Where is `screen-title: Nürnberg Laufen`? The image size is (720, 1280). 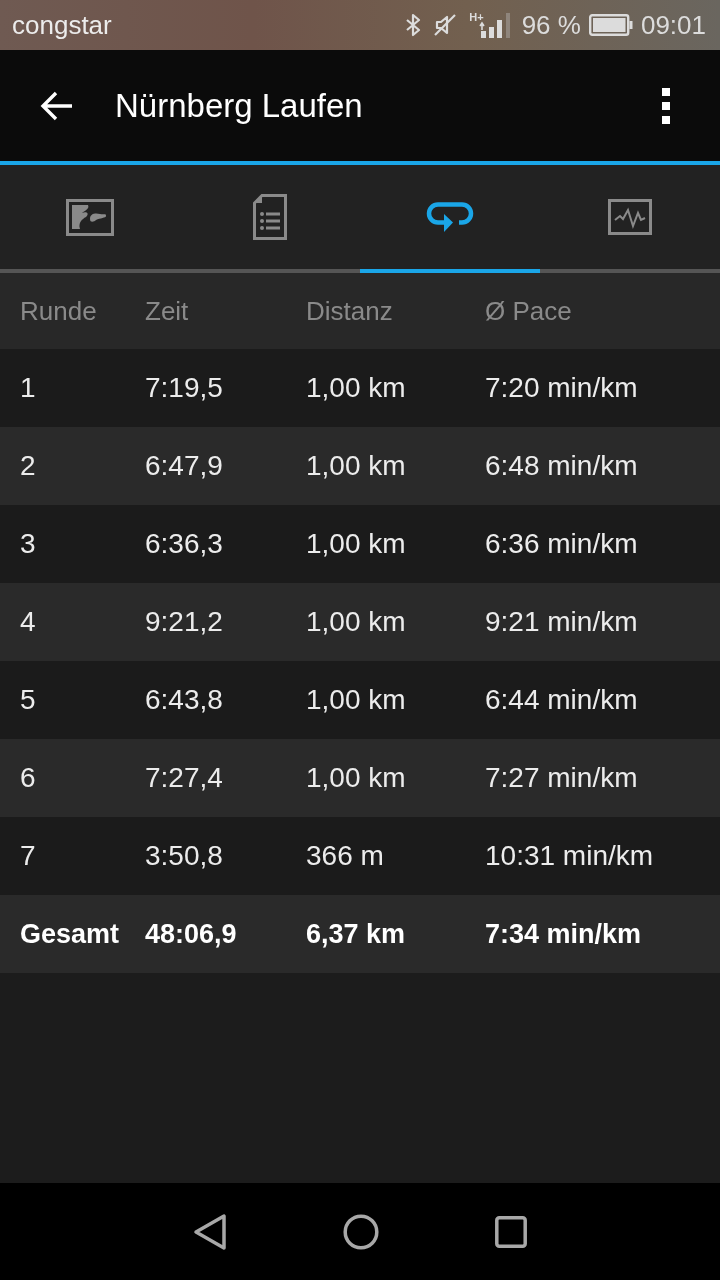 screen-title: Nürnberg Laufen is located at coordinates (239, 105).